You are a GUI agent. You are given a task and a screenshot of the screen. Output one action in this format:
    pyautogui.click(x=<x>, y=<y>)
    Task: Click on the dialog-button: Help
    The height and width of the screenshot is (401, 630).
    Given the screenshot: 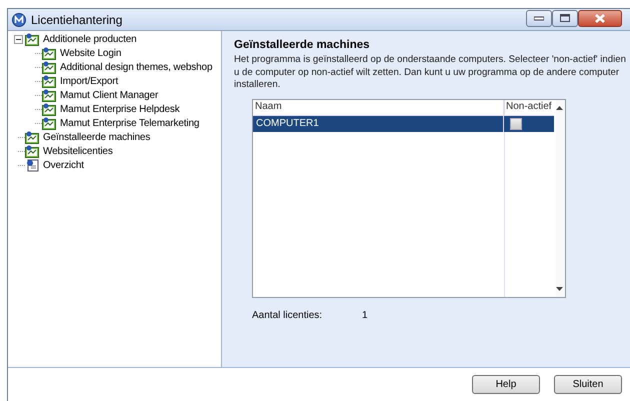 What is the action you would take?
    pyautogui.click(x=506, y=384)
    